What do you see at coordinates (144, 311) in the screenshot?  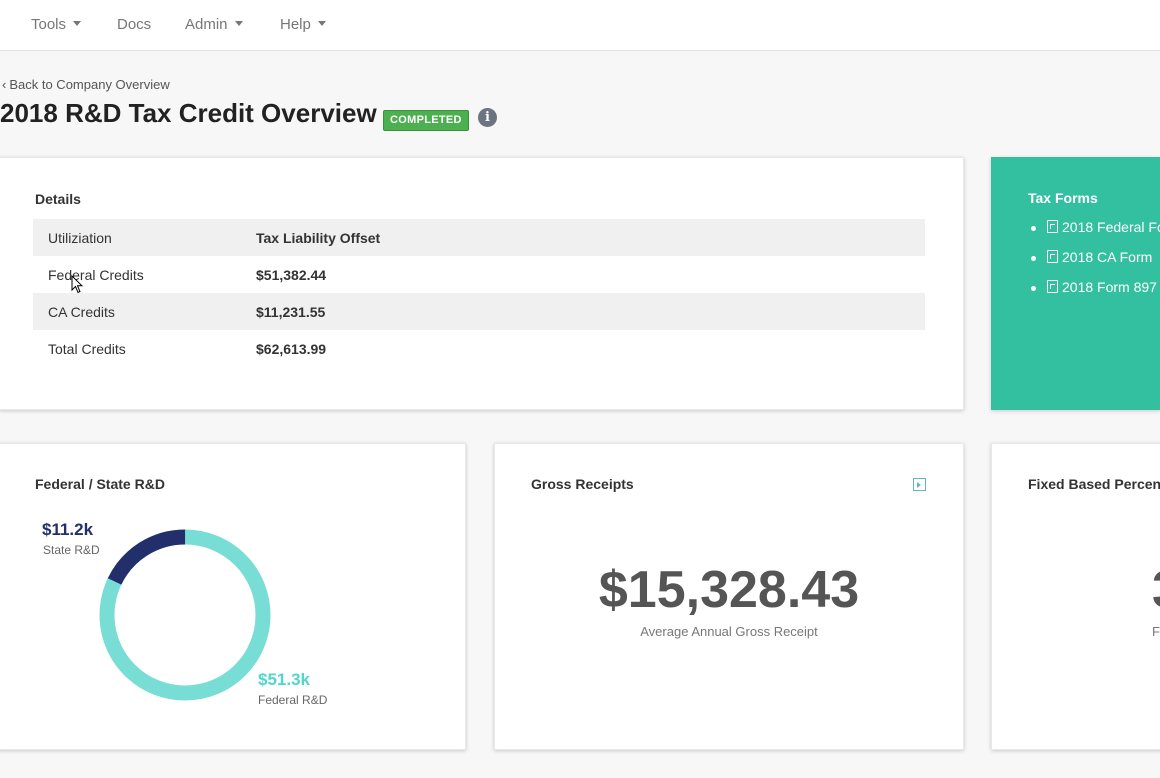 I see `row-label: CA Credits` at bounding box center [144, 311].